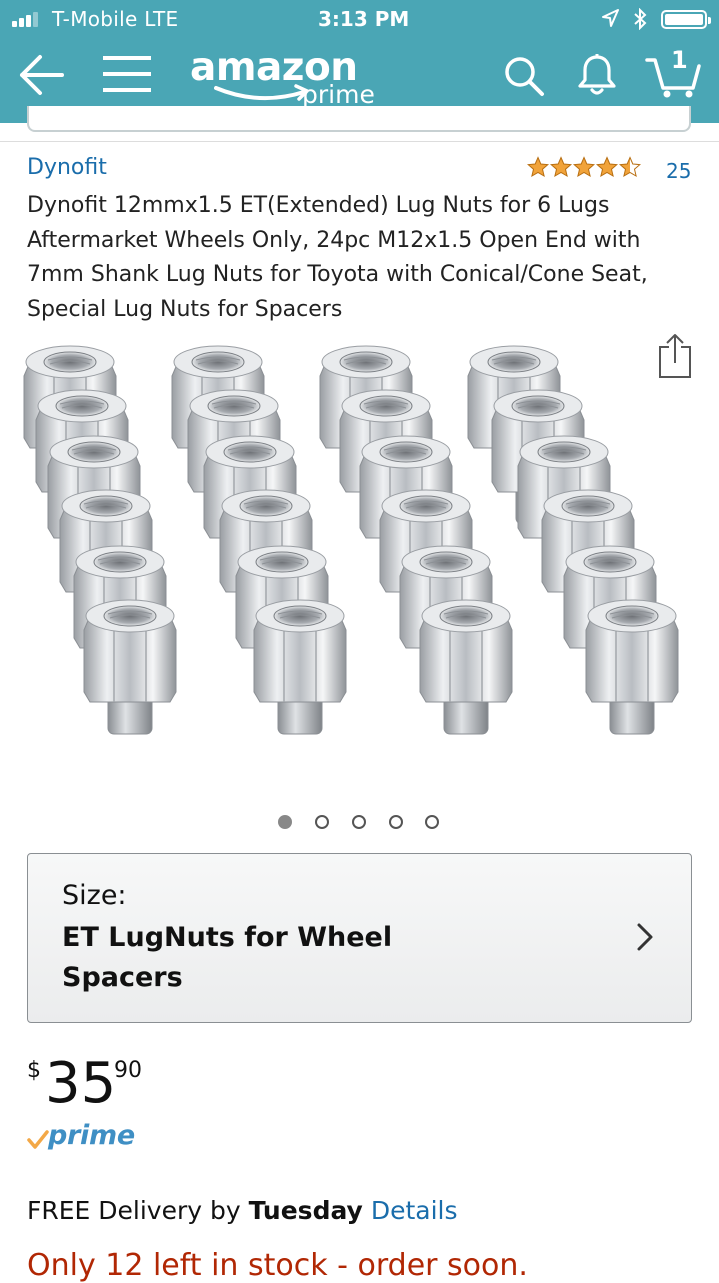  What do you see at coordinates (610, 18) in the screenshot?
I see `location-arrow-icon` at bounding box center [610, 18].